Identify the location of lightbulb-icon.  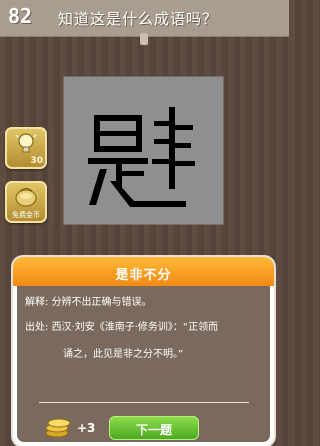
(26, 143).